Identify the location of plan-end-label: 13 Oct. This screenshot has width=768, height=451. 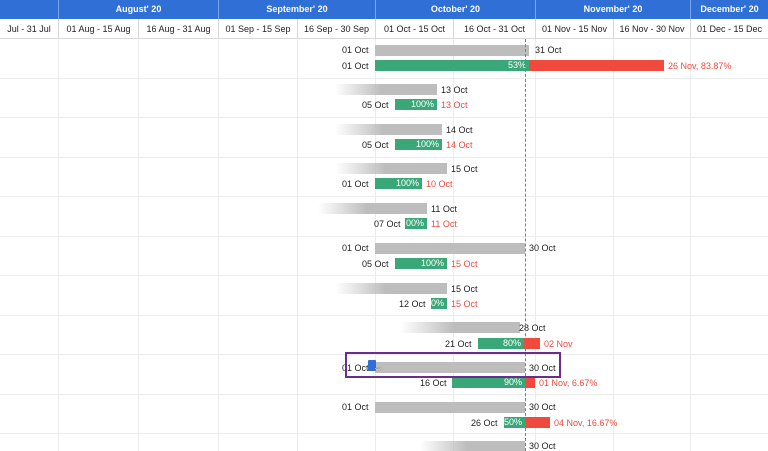
(454, 90).